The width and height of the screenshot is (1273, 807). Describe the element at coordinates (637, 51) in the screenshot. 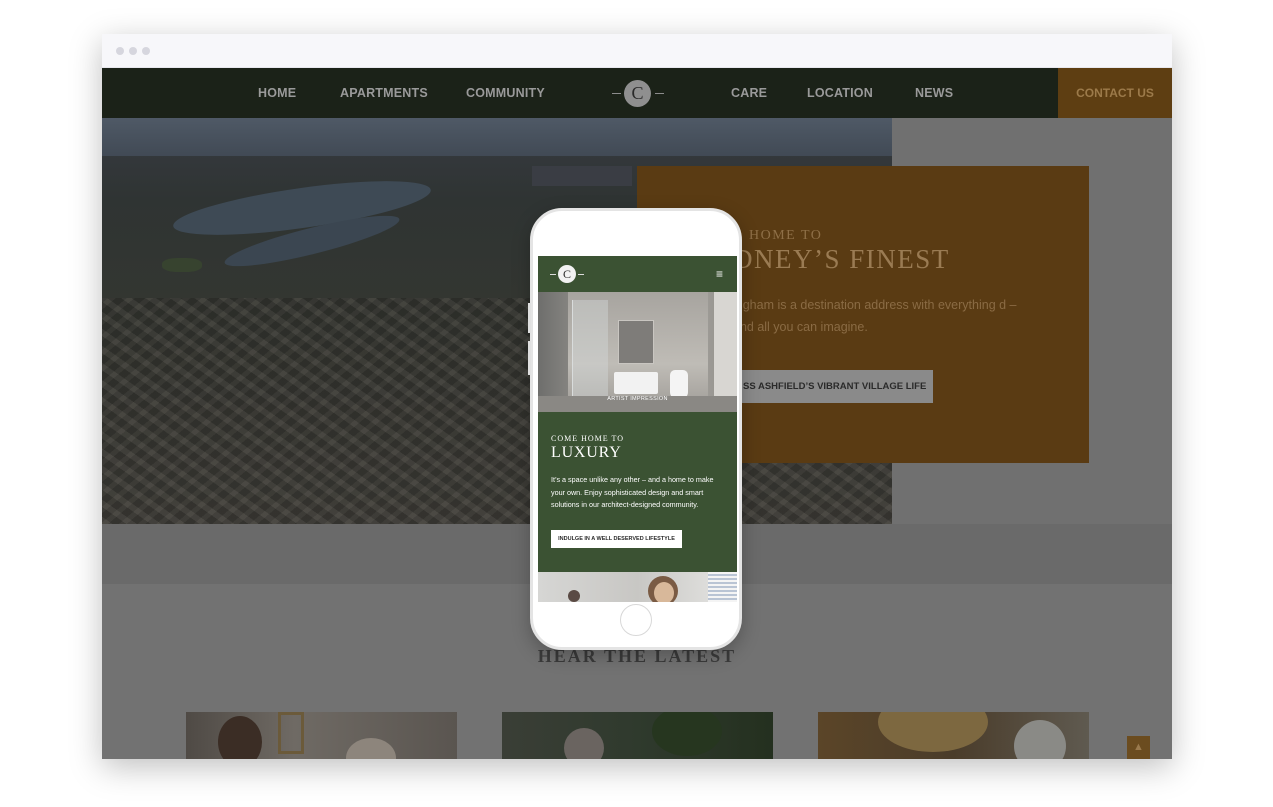

I see `browser-chrome` at that location.